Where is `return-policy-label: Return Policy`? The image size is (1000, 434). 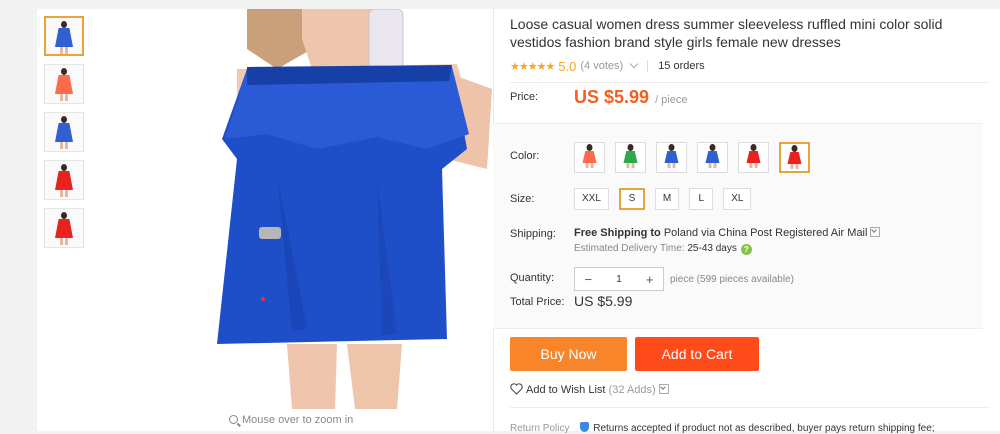
return-policy-label: Return Policy is located at coordinates (540, 428).